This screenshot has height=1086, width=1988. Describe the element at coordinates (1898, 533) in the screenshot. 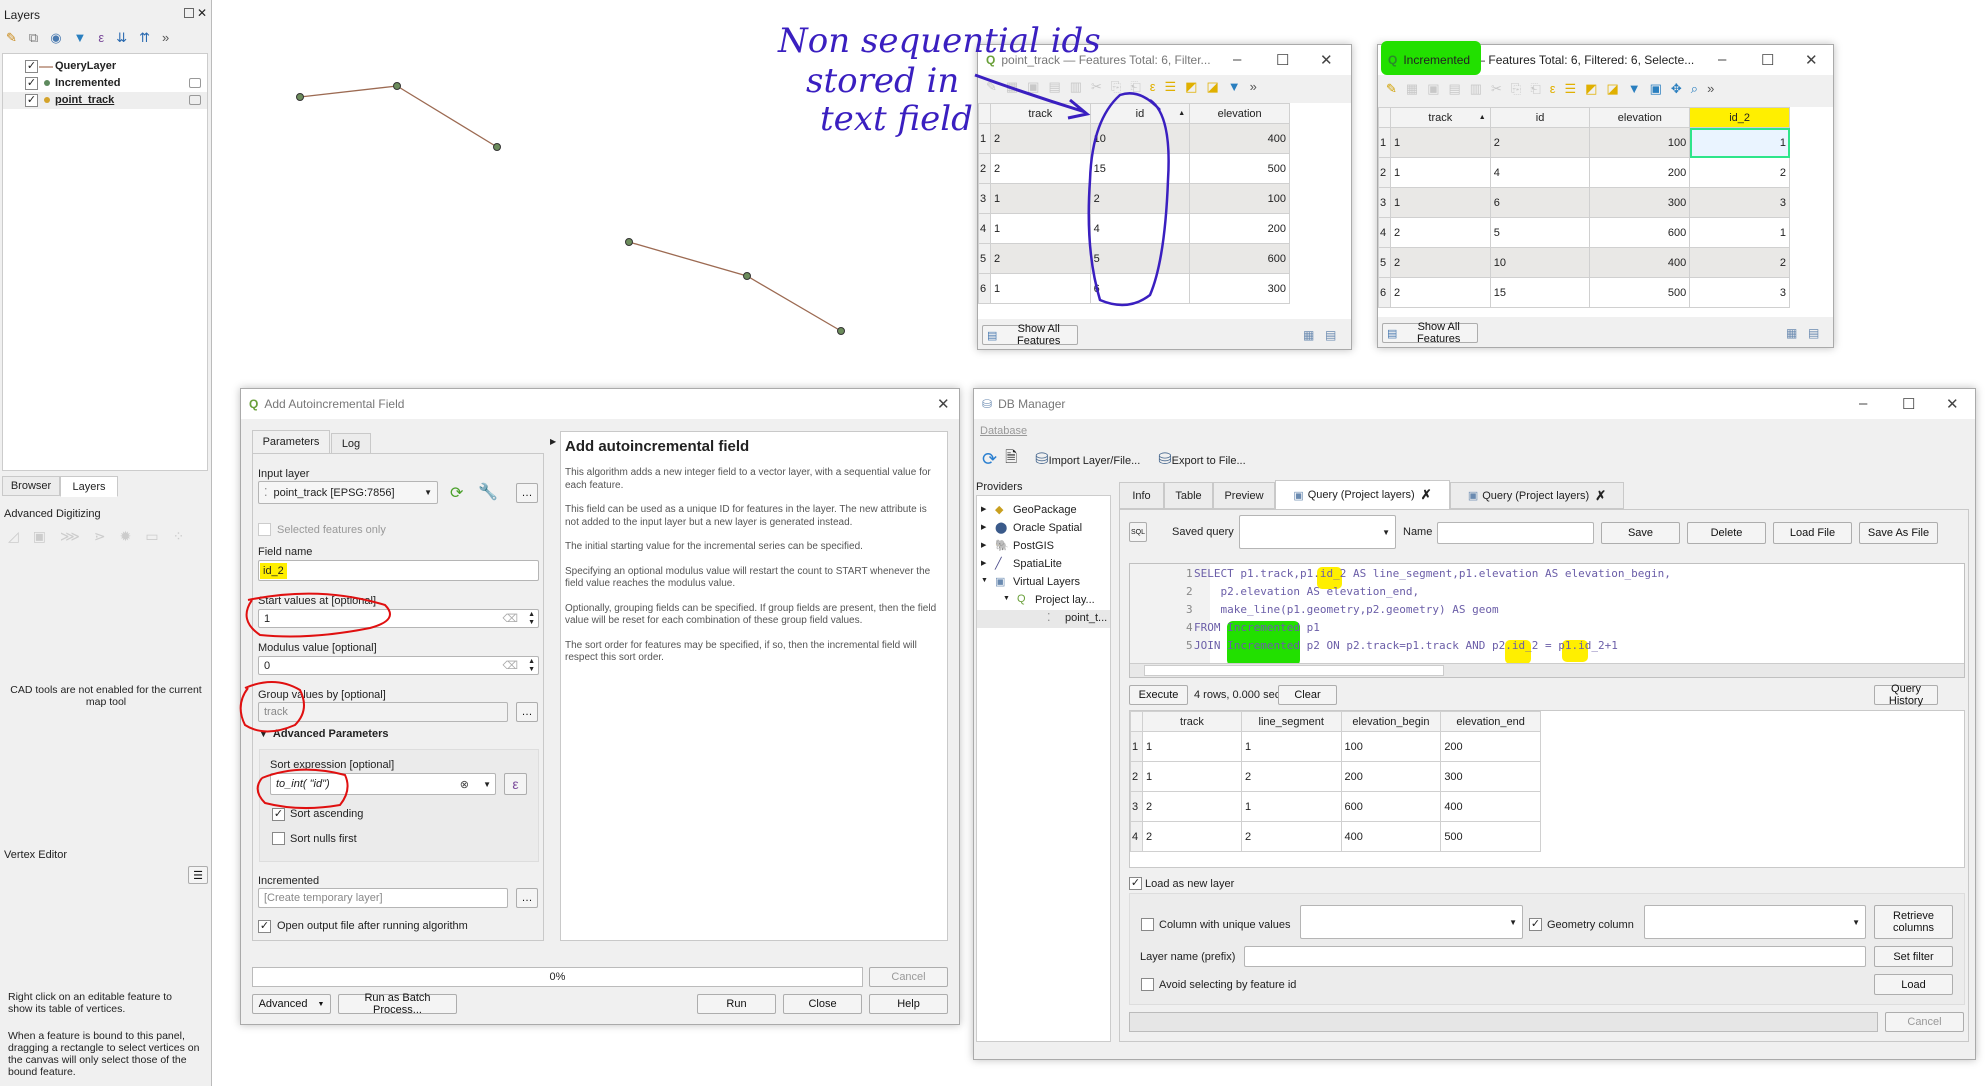

I see `save-as-file-button: Save As File` at that location.